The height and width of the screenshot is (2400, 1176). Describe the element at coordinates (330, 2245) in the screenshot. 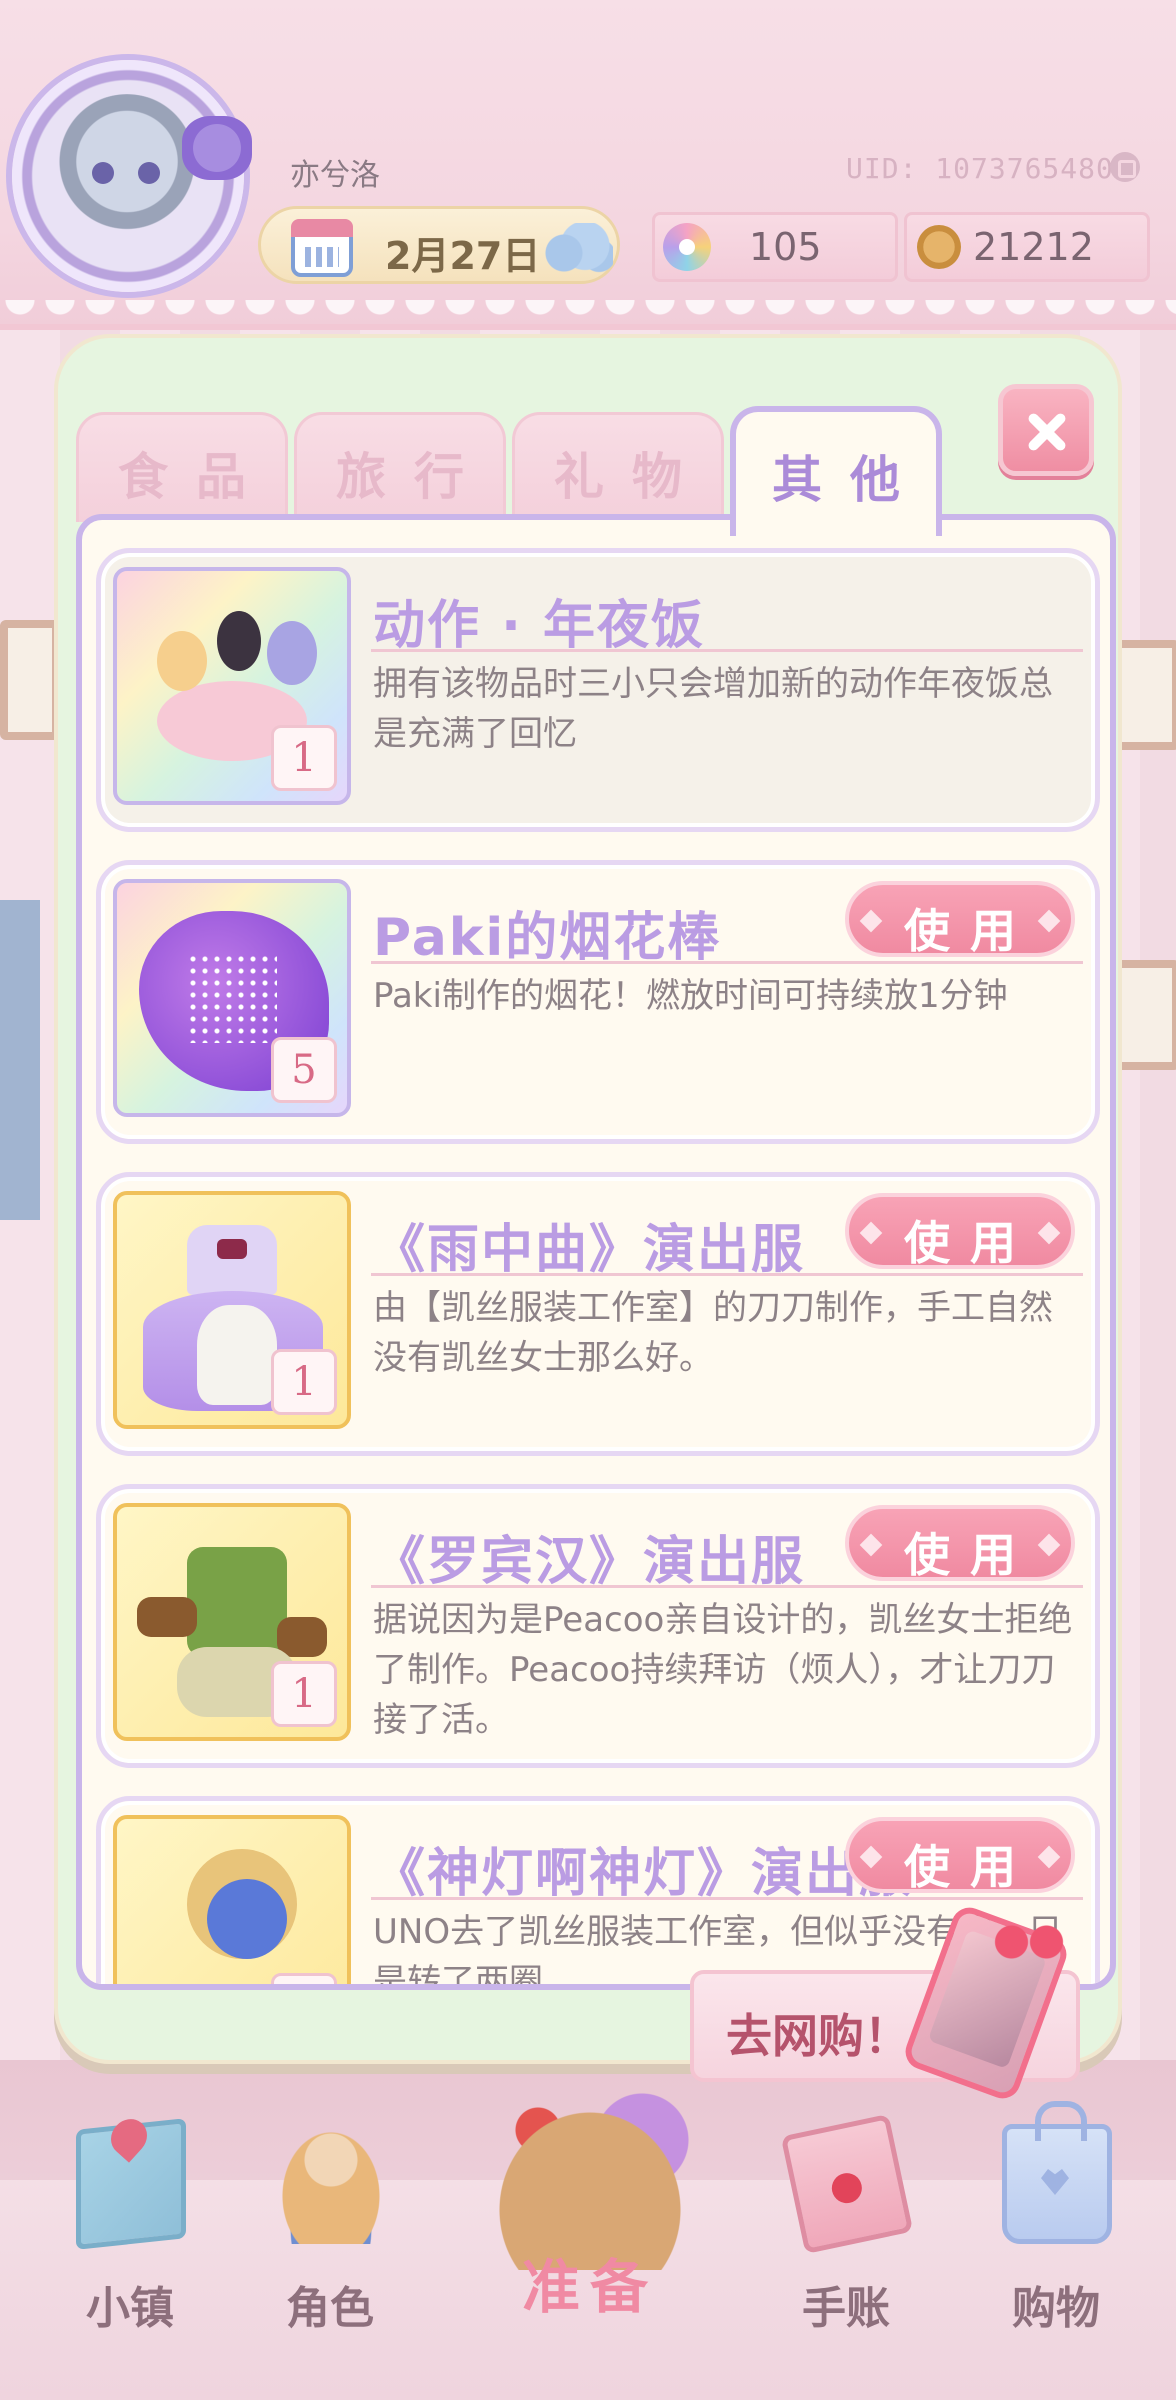

I see `nav-item-characters: 角色` at that location.